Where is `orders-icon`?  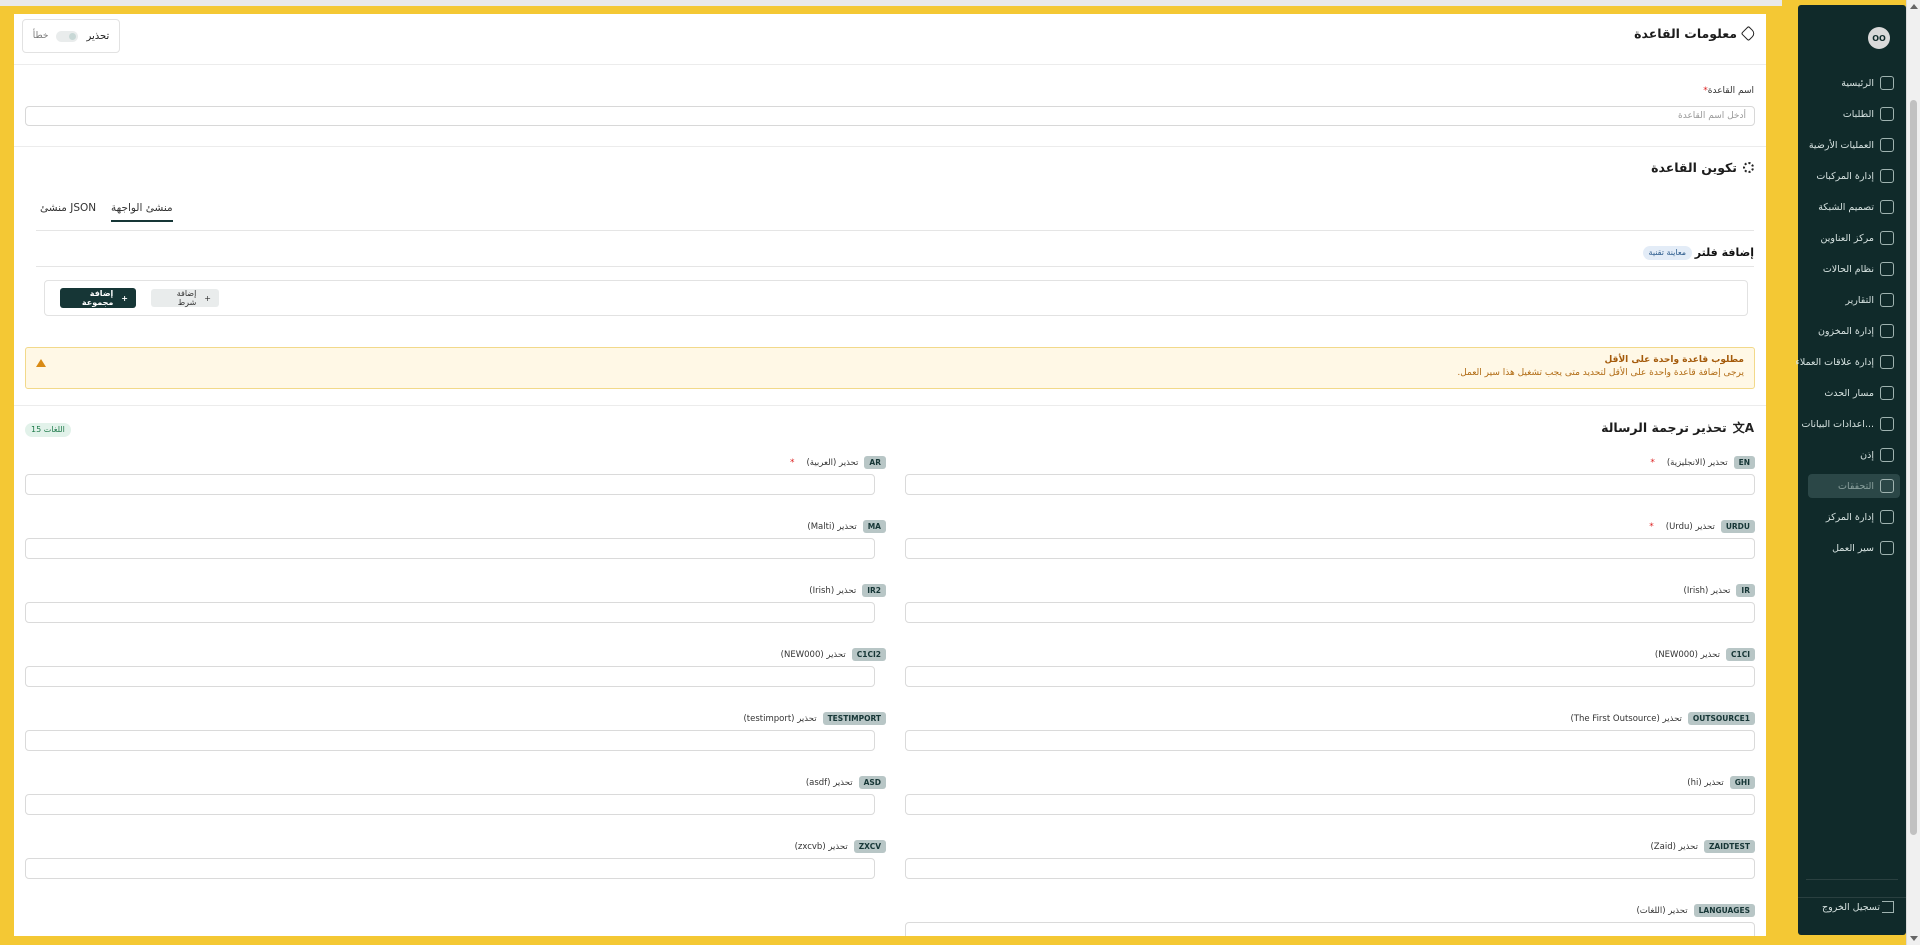 orders-icon is located at coordinates (1887, 114).